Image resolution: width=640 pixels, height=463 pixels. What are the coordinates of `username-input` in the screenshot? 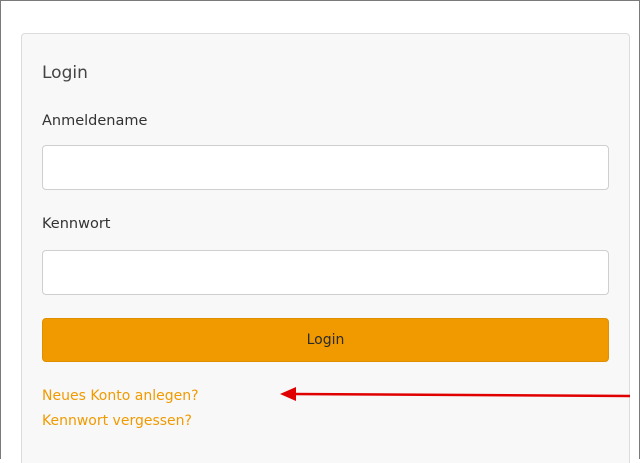 It's located at (325, 167).